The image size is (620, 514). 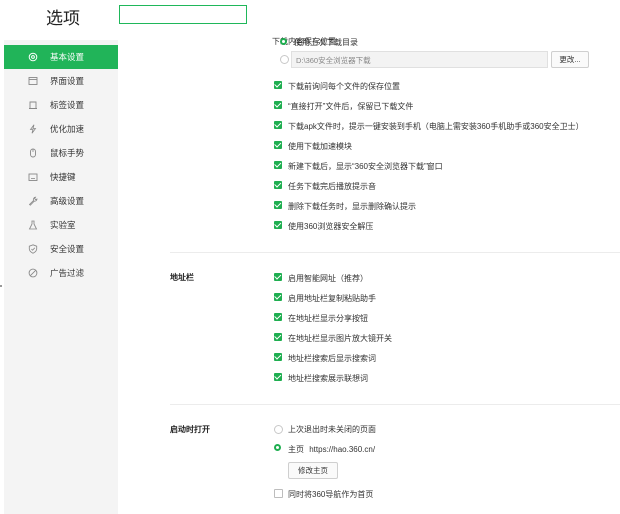 I want to click on sidebar-item-label: 基本设置, so click(x=67, y=57).